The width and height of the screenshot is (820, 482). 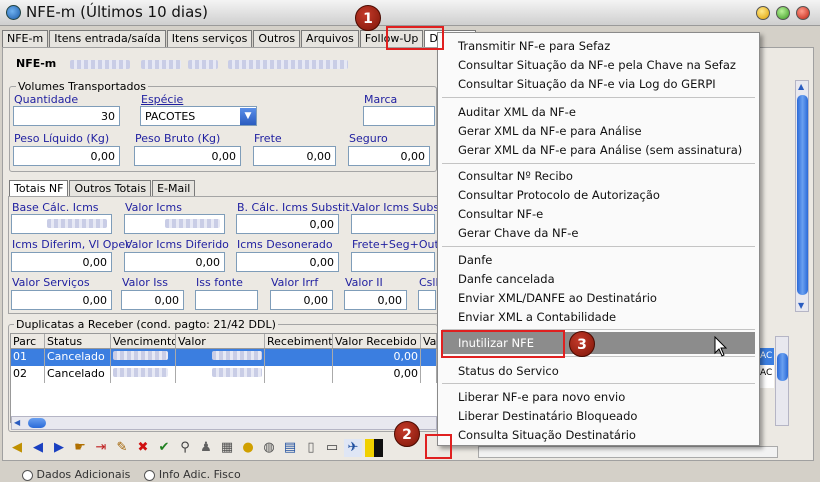 What do you see at coordinates (410, 13) in the screenshot?
I see `title-bar: NFE-m (Últimos 10 dias)` at bounding box center [410, 13].